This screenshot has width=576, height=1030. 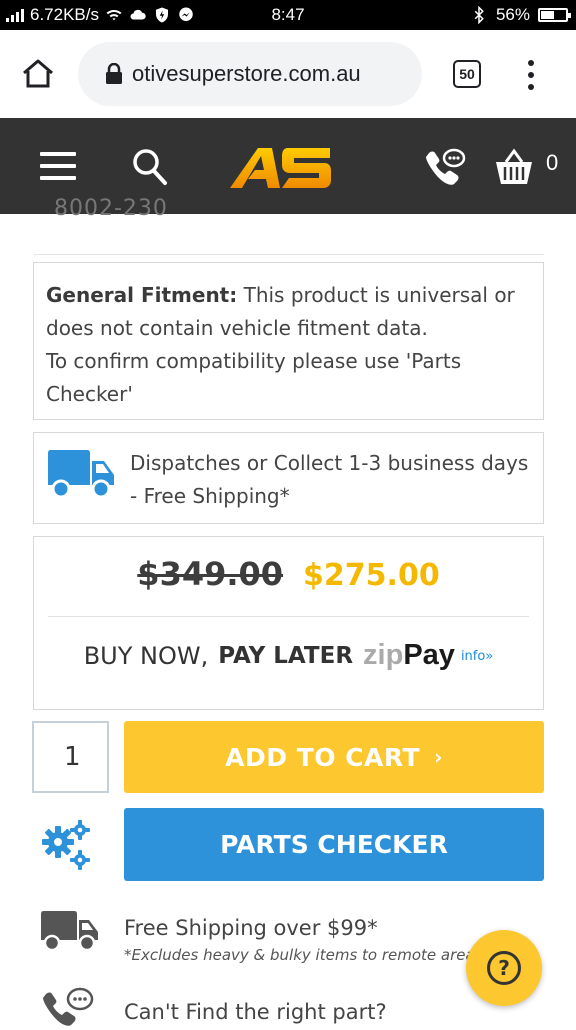 I want to click on site-logo, so click(x=280, y=167).